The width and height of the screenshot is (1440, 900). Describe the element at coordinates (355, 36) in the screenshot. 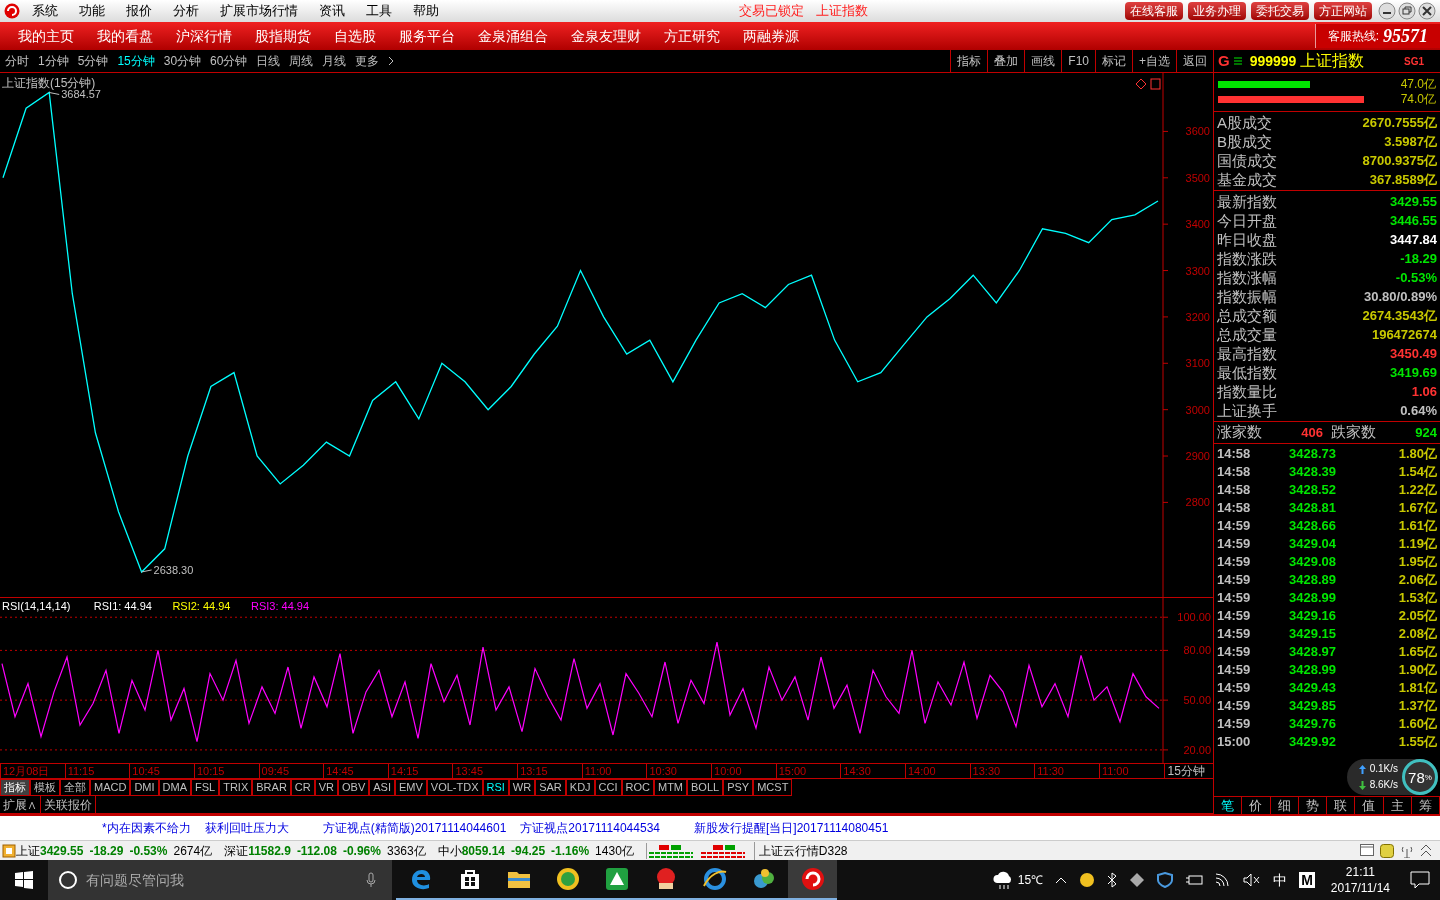

I see `nav-item: 自选股` at that location.